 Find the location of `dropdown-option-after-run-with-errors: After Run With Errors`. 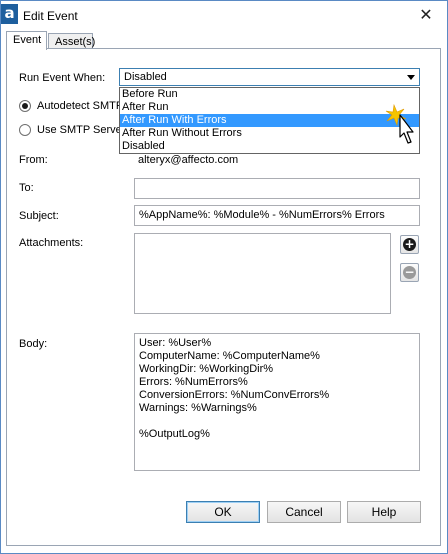

dropdown-option-after-run-with-errors: After Run With Errors is located at coordinates (269, 120).